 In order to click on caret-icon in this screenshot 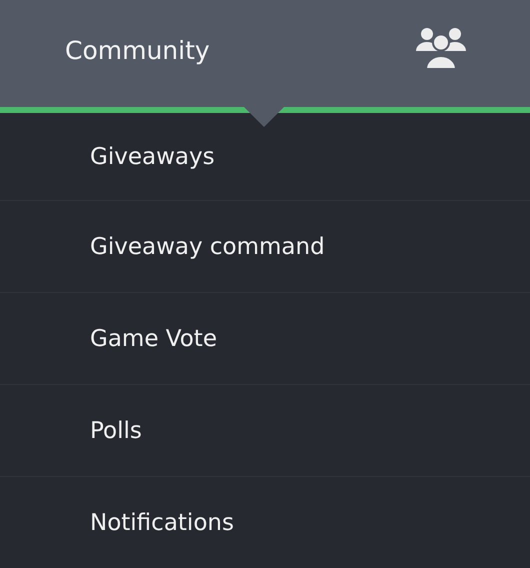, I will do `click(264, 117)`.